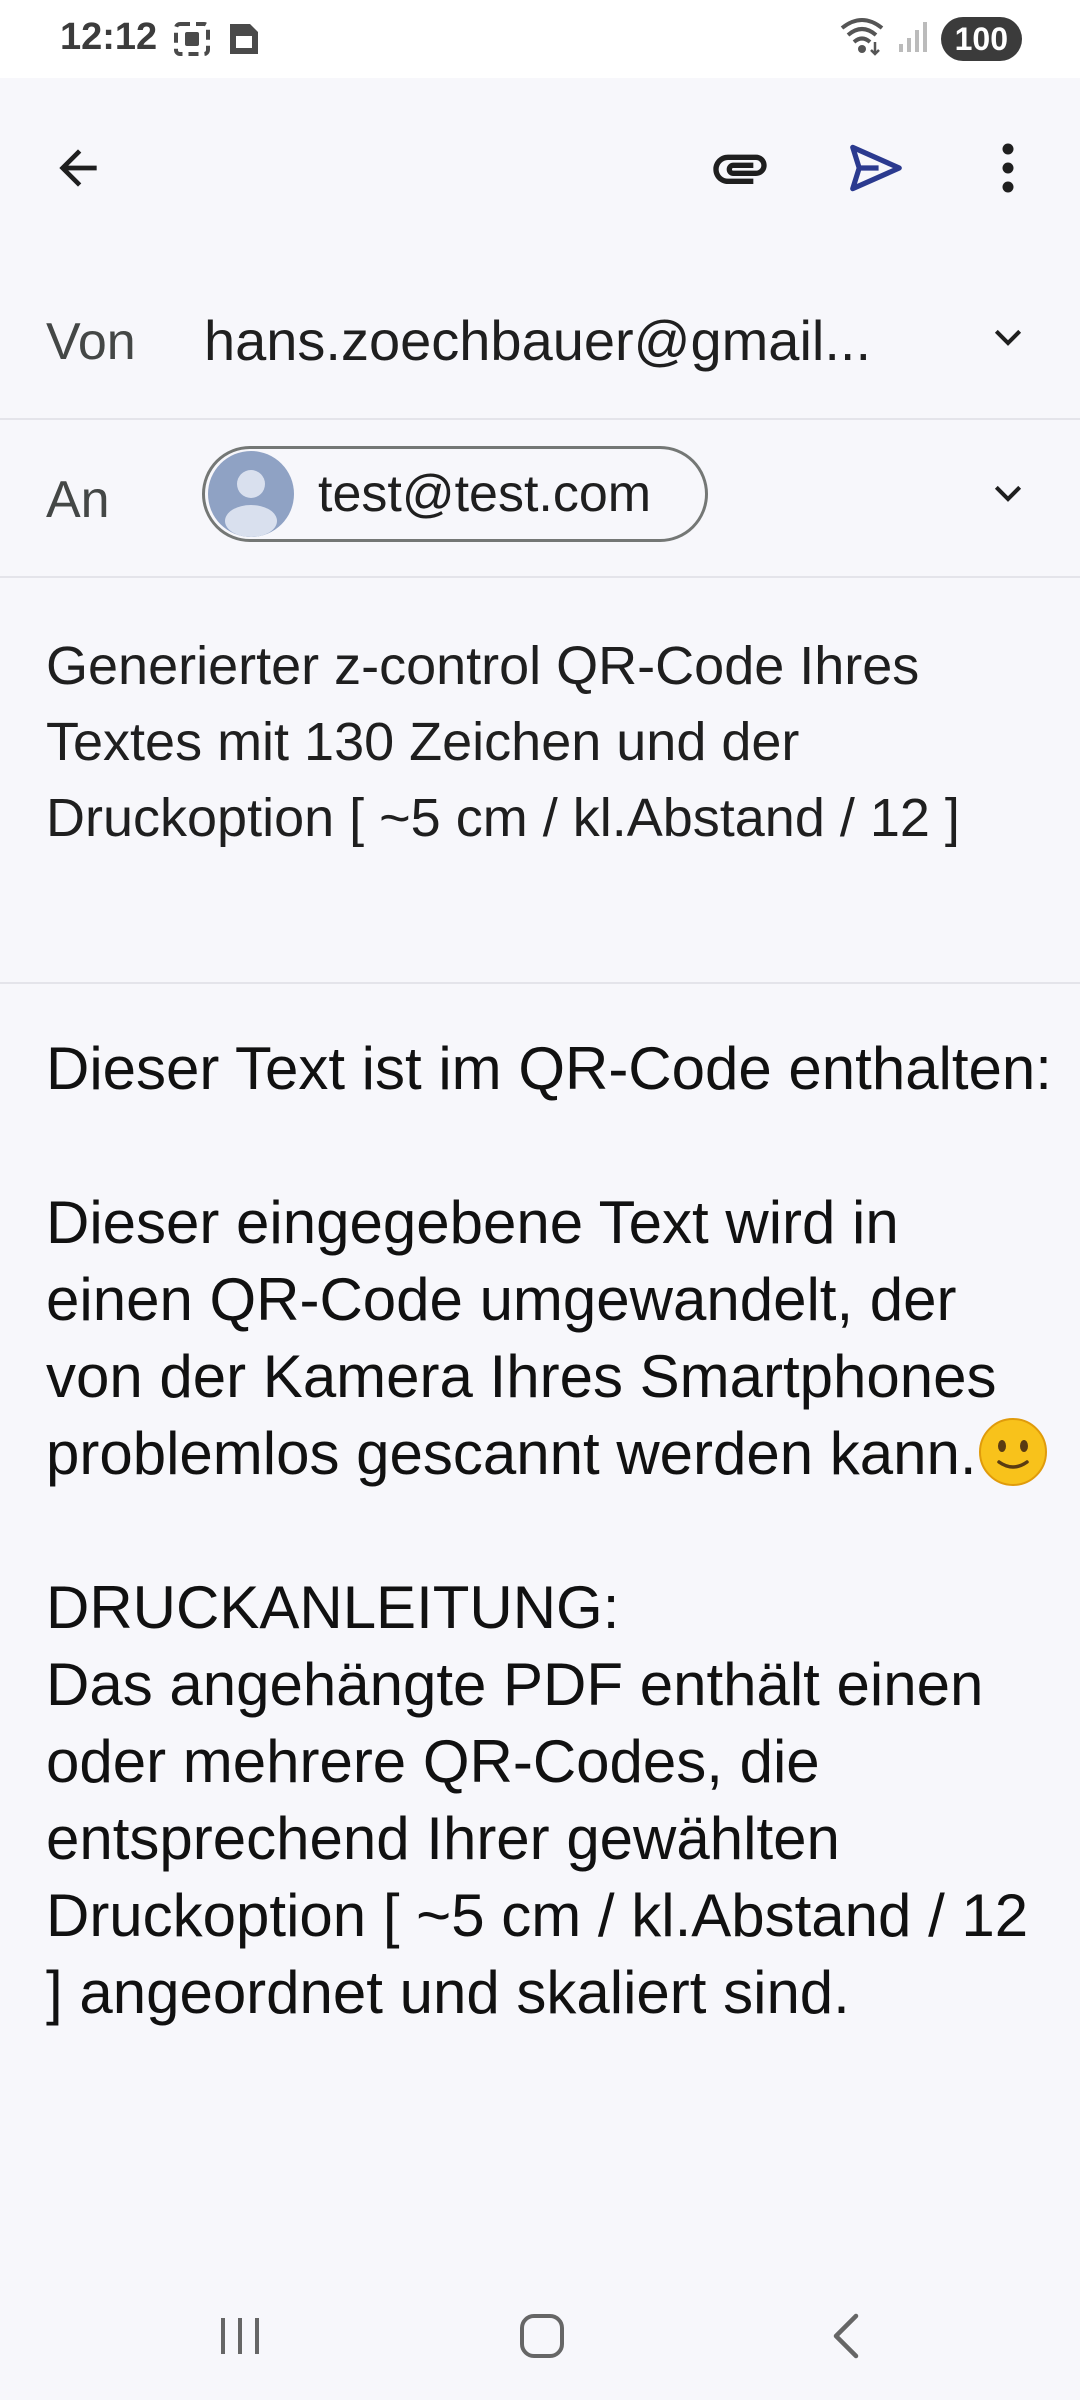 The height and width of the screenshot is (2400, 1080). Describe the element at coordinates (876, 168) in the screenshot. I see `send-icon` at that location.